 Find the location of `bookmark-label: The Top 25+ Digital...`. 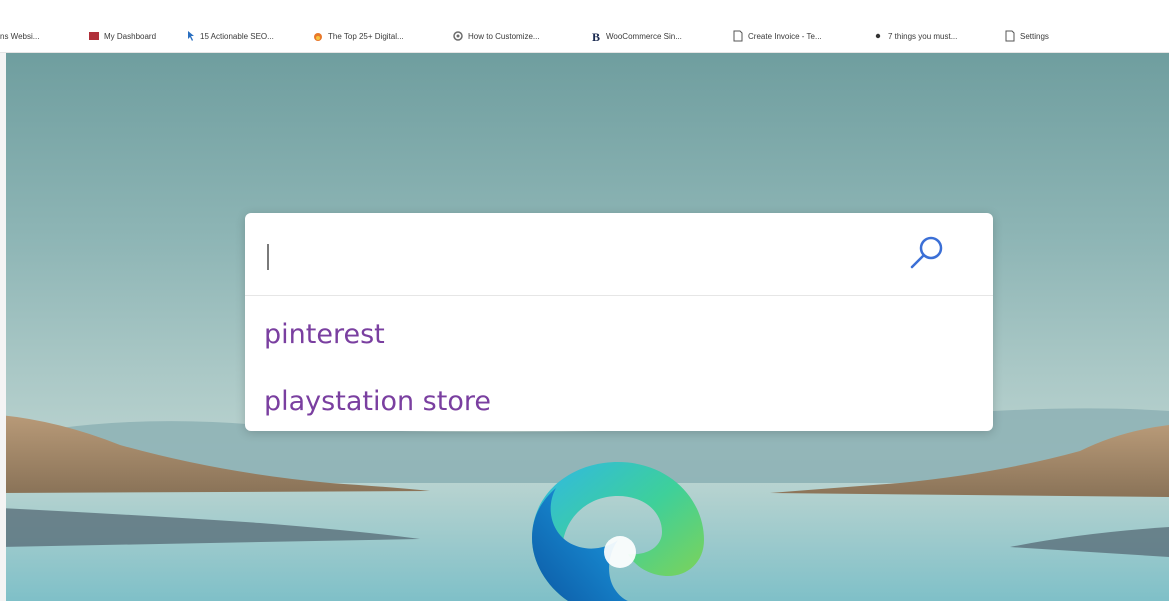

bookmark-label: The Top 25+ Digital... is located at coordinates (366, 36).